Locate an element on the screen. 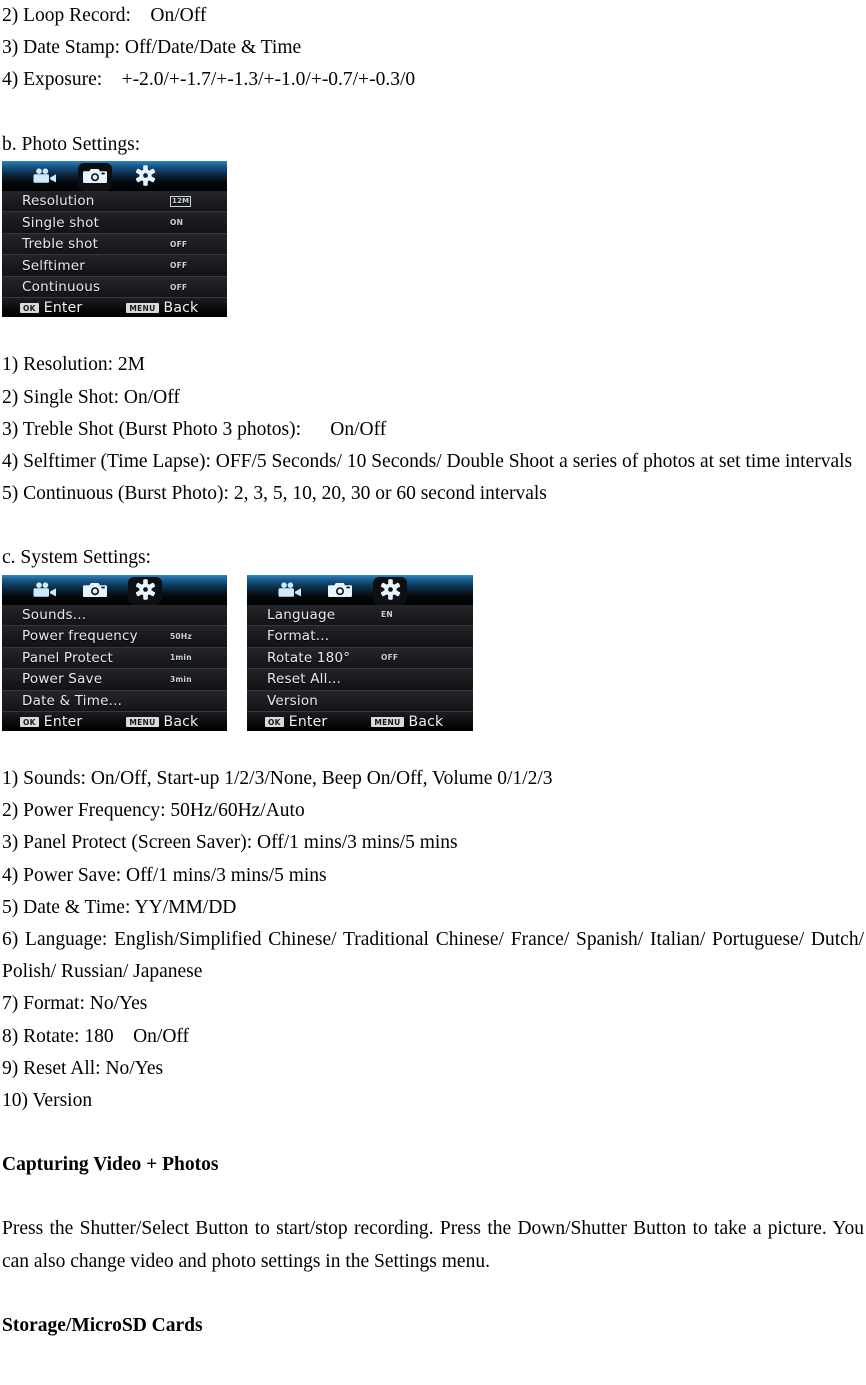 Image resolution: width=866 pixels, height=1385 pixels. osd-menu-row: Treble shot OFF is located at coordinates (114, 244).